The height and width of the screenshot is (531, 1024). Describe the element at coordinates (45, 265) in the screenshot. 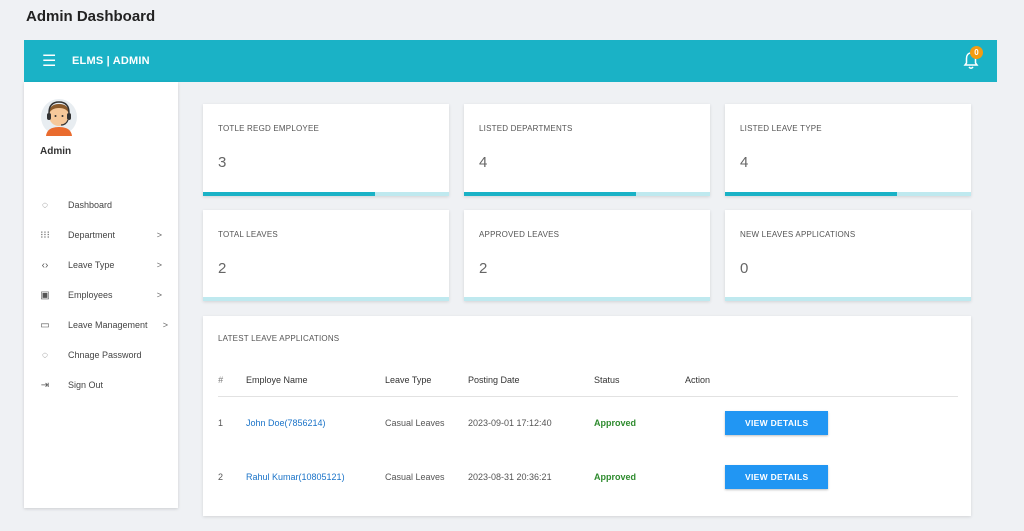

I see `code-icon: ‹›` at that location.